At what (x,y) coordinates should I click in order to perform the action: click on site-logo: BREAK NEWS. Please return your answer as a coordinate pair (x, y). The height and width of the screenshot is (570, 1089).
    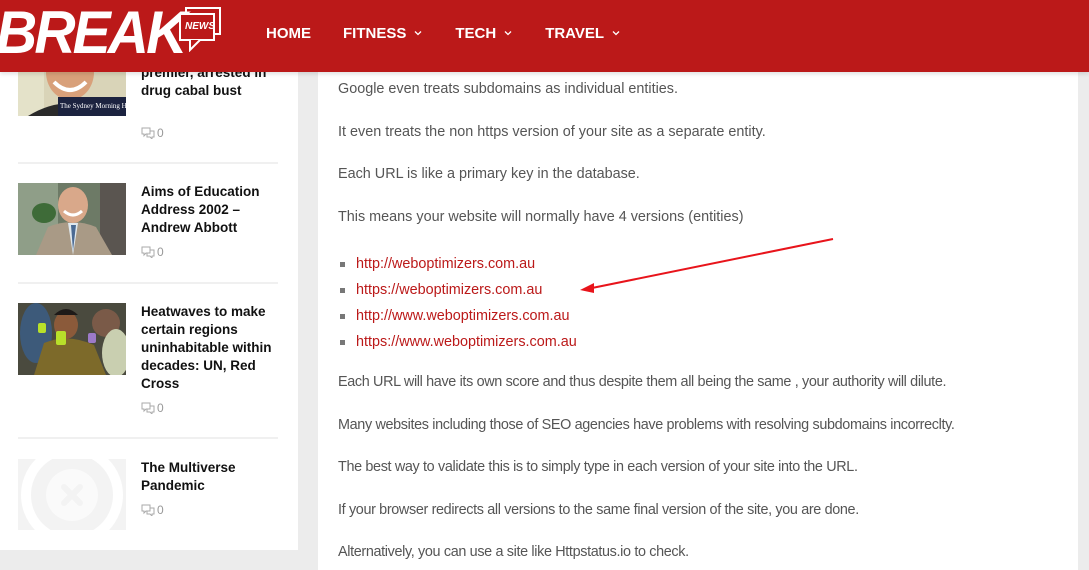
    Looking at the image, I should click on (110, 33).